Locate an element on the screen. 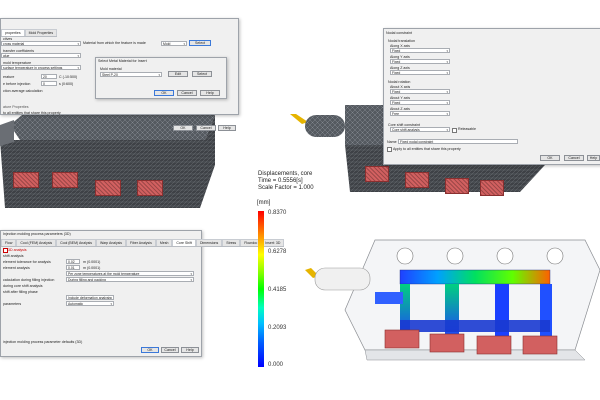 The image size is (600, 400). mold-material-select: Steel P-20 ▾ is located at coordinates (131, 74).